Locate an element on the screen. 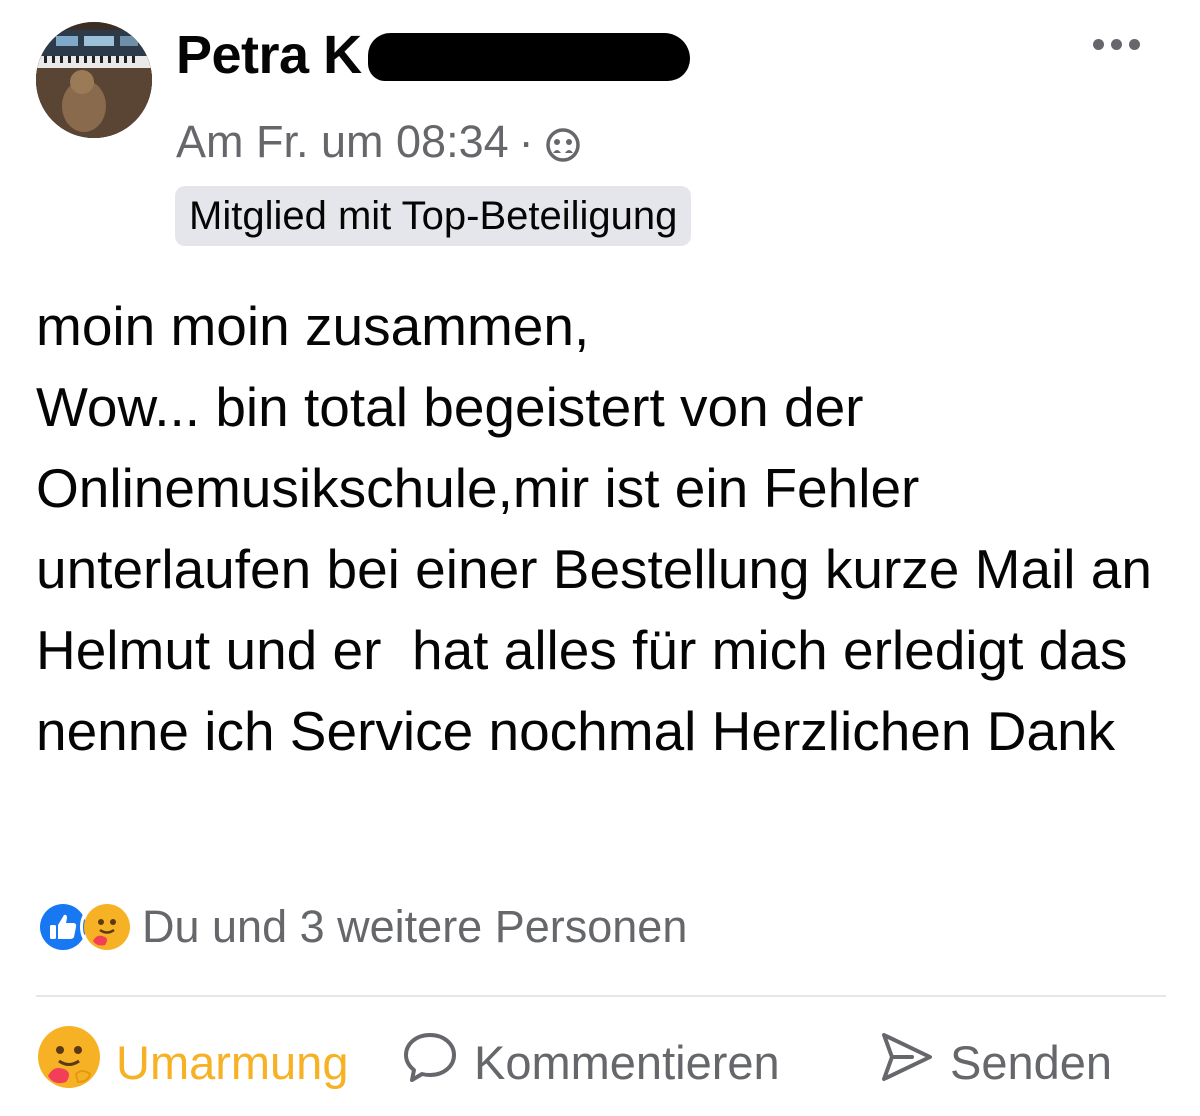 This screenshot has width=1200, height=1116. comment-icon is located at coordinates (430, 1062).